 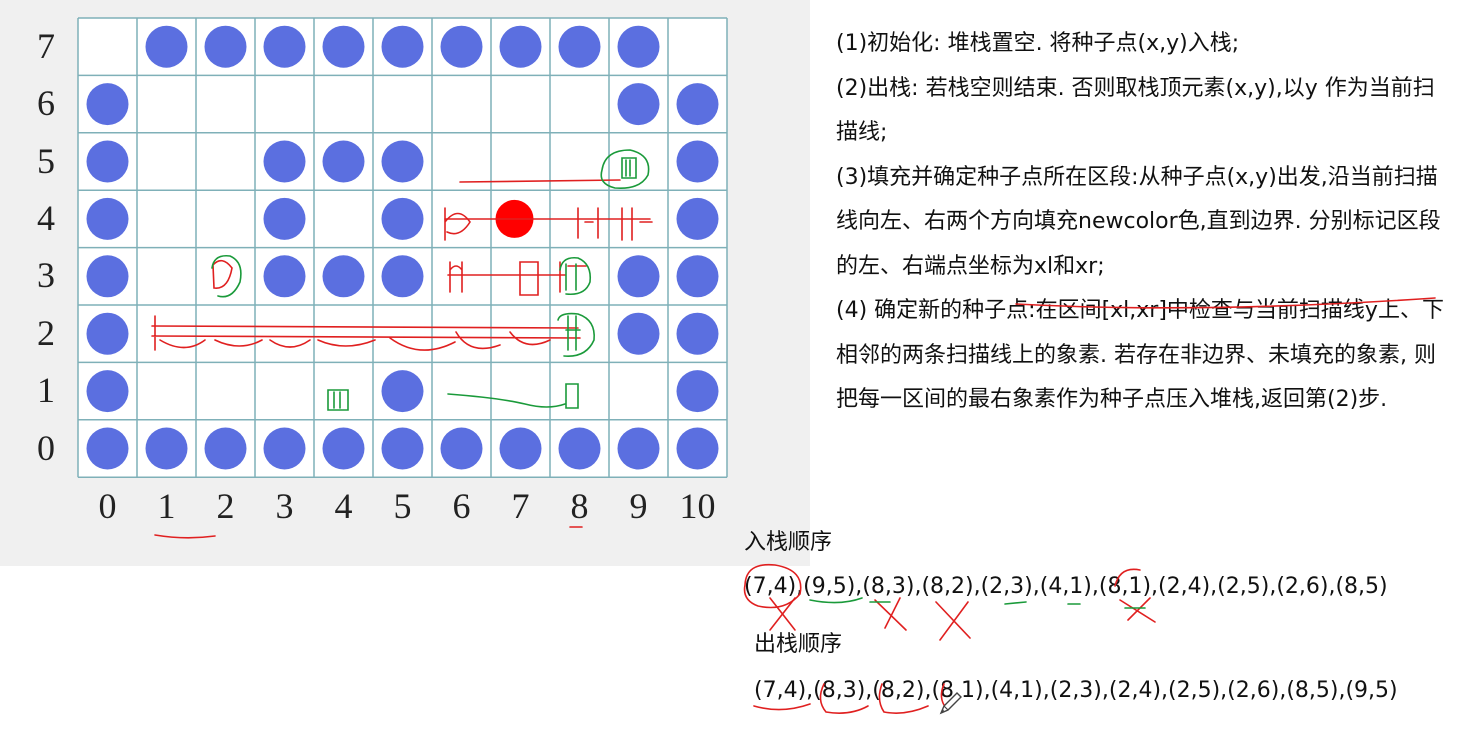 What do you see at coordinates (46, 447) in the screenshot?
I see `y-axis-label: 0` at bounding box center [46, 447].